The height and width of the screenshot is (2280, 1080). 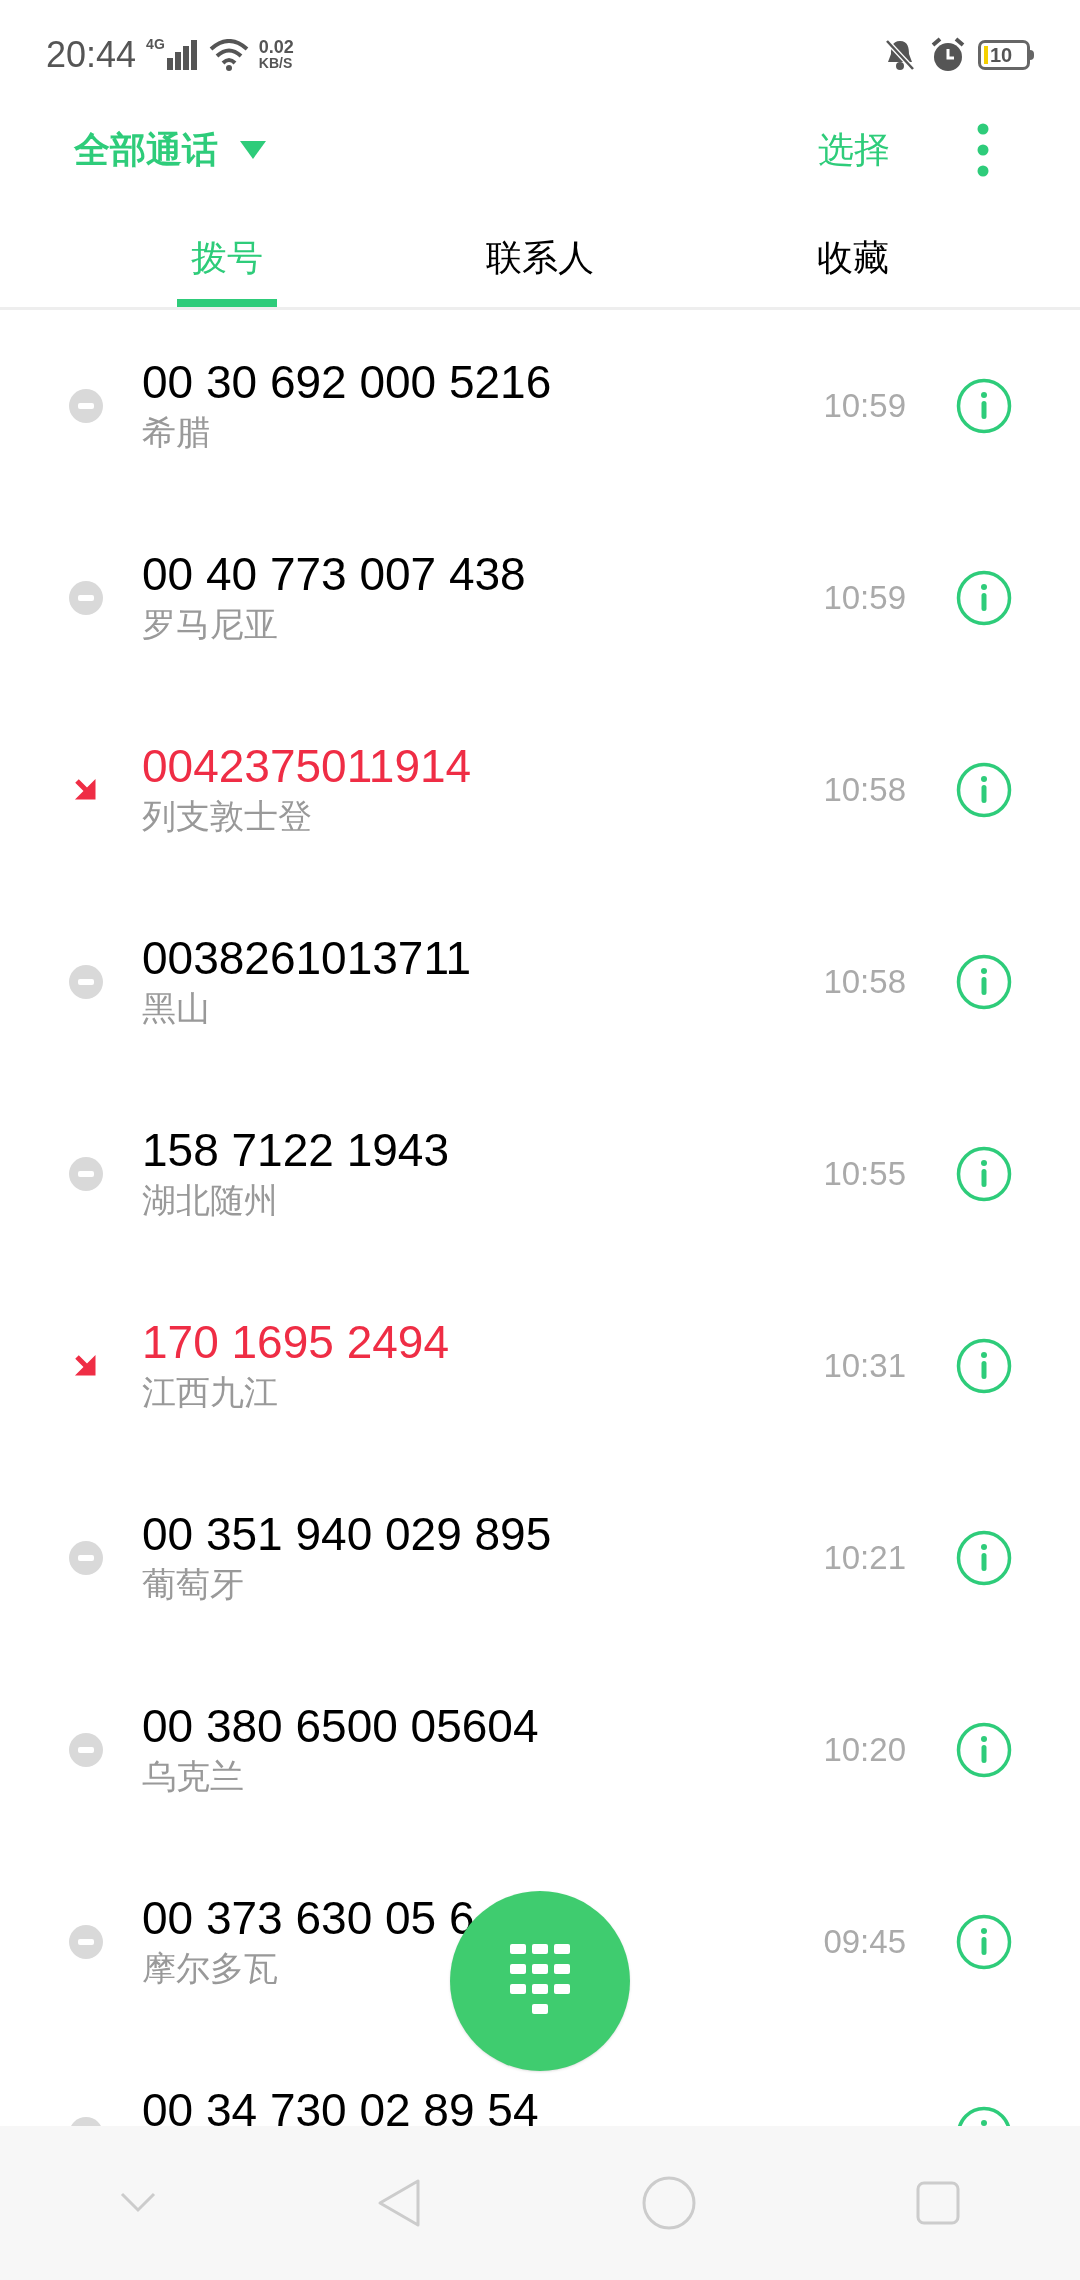 I want to click on call-log-row: 00 380 6500 05604 乌克兰 10:20, so click(x=540, y=1750).